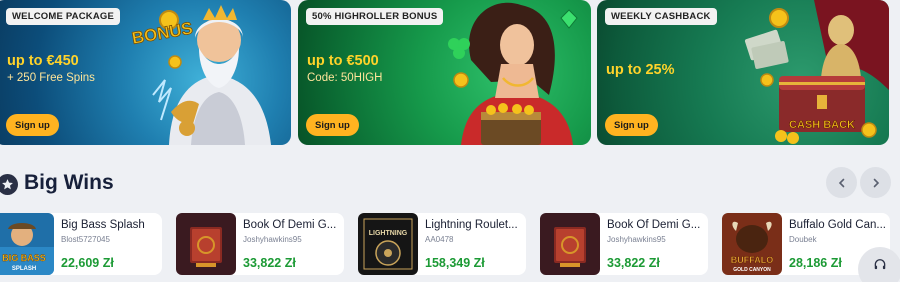 Image resolution: width=900 pixels, height=282 pixels. I want to click on carousel-prev-button, so click(841, 182).